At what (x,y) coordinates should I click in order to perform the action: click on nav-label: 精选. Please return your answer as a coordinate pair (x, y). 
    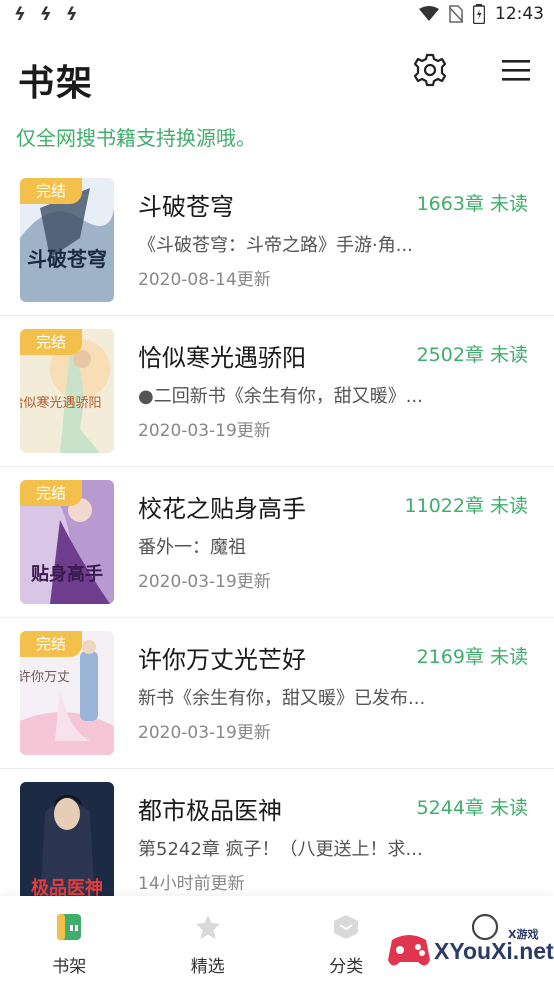
    Looking at the image, I should click on (207, 967).